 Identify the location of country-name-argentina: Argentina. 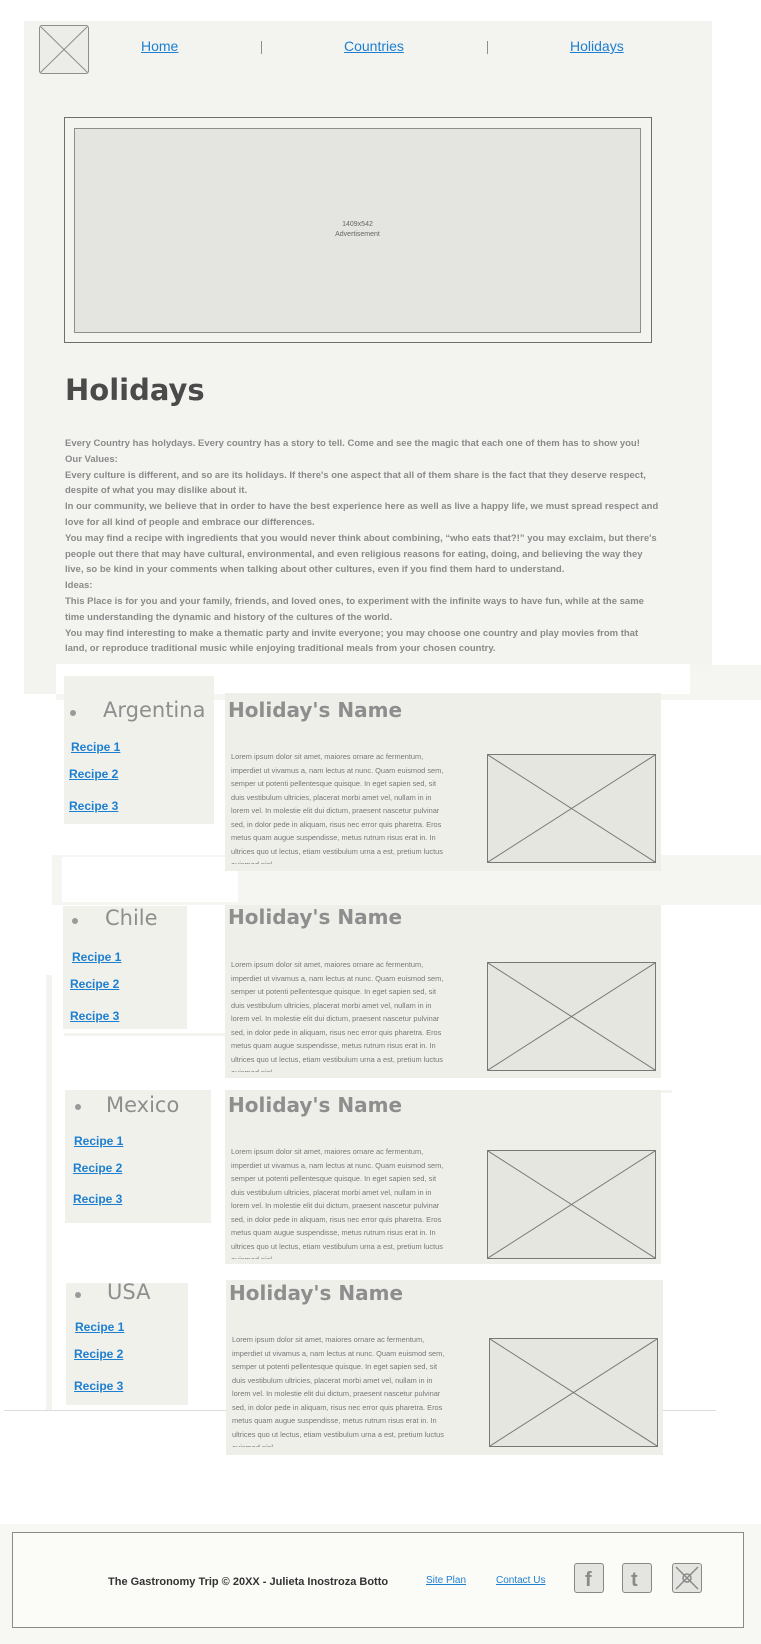
(154, 710).